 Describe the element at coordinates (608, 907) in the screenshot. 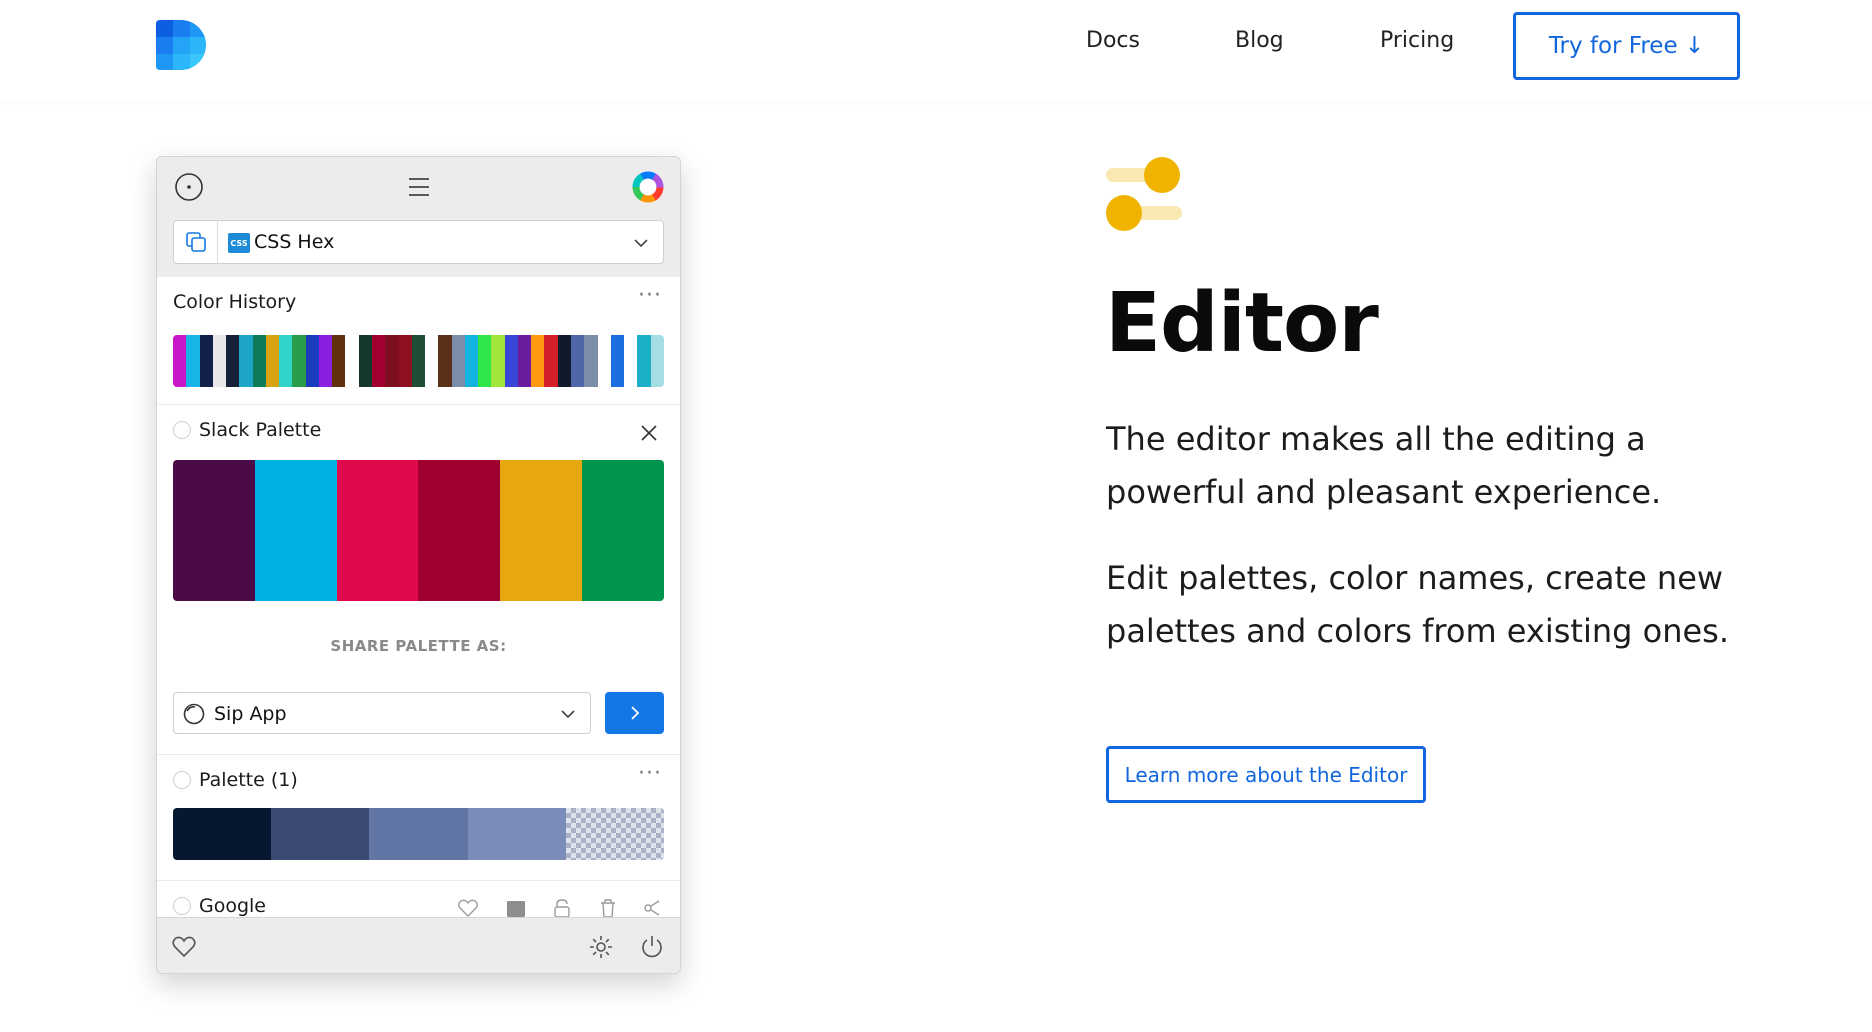

I see `trash-icon` at that location.